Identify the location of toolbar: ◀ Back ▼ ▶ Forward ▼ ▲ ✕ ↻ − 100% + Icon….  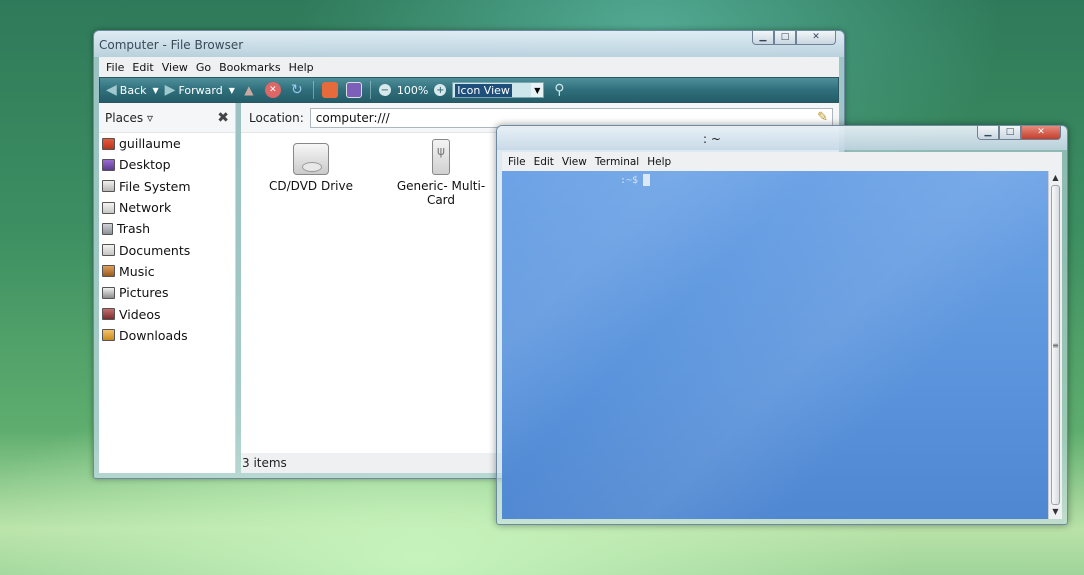
(469, 90).